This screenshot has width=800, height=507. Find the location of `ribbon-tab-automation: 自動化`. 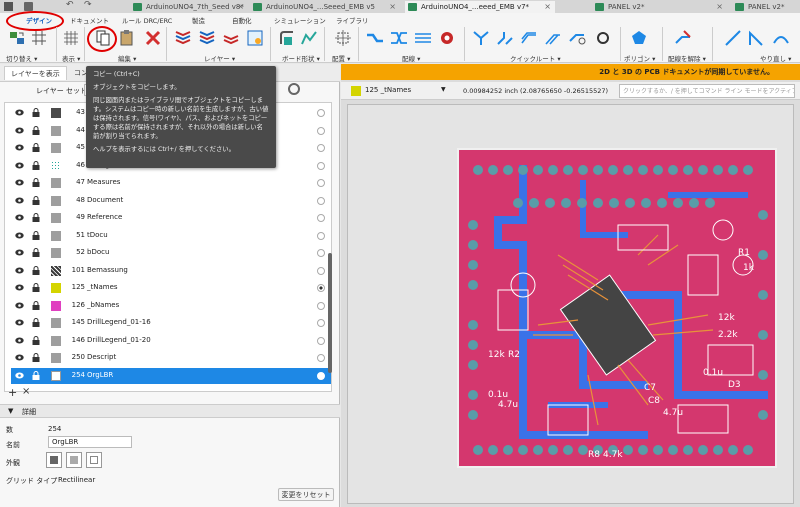

ribbon-tab-automation: 自動化 is located at coordinates (242, 20).